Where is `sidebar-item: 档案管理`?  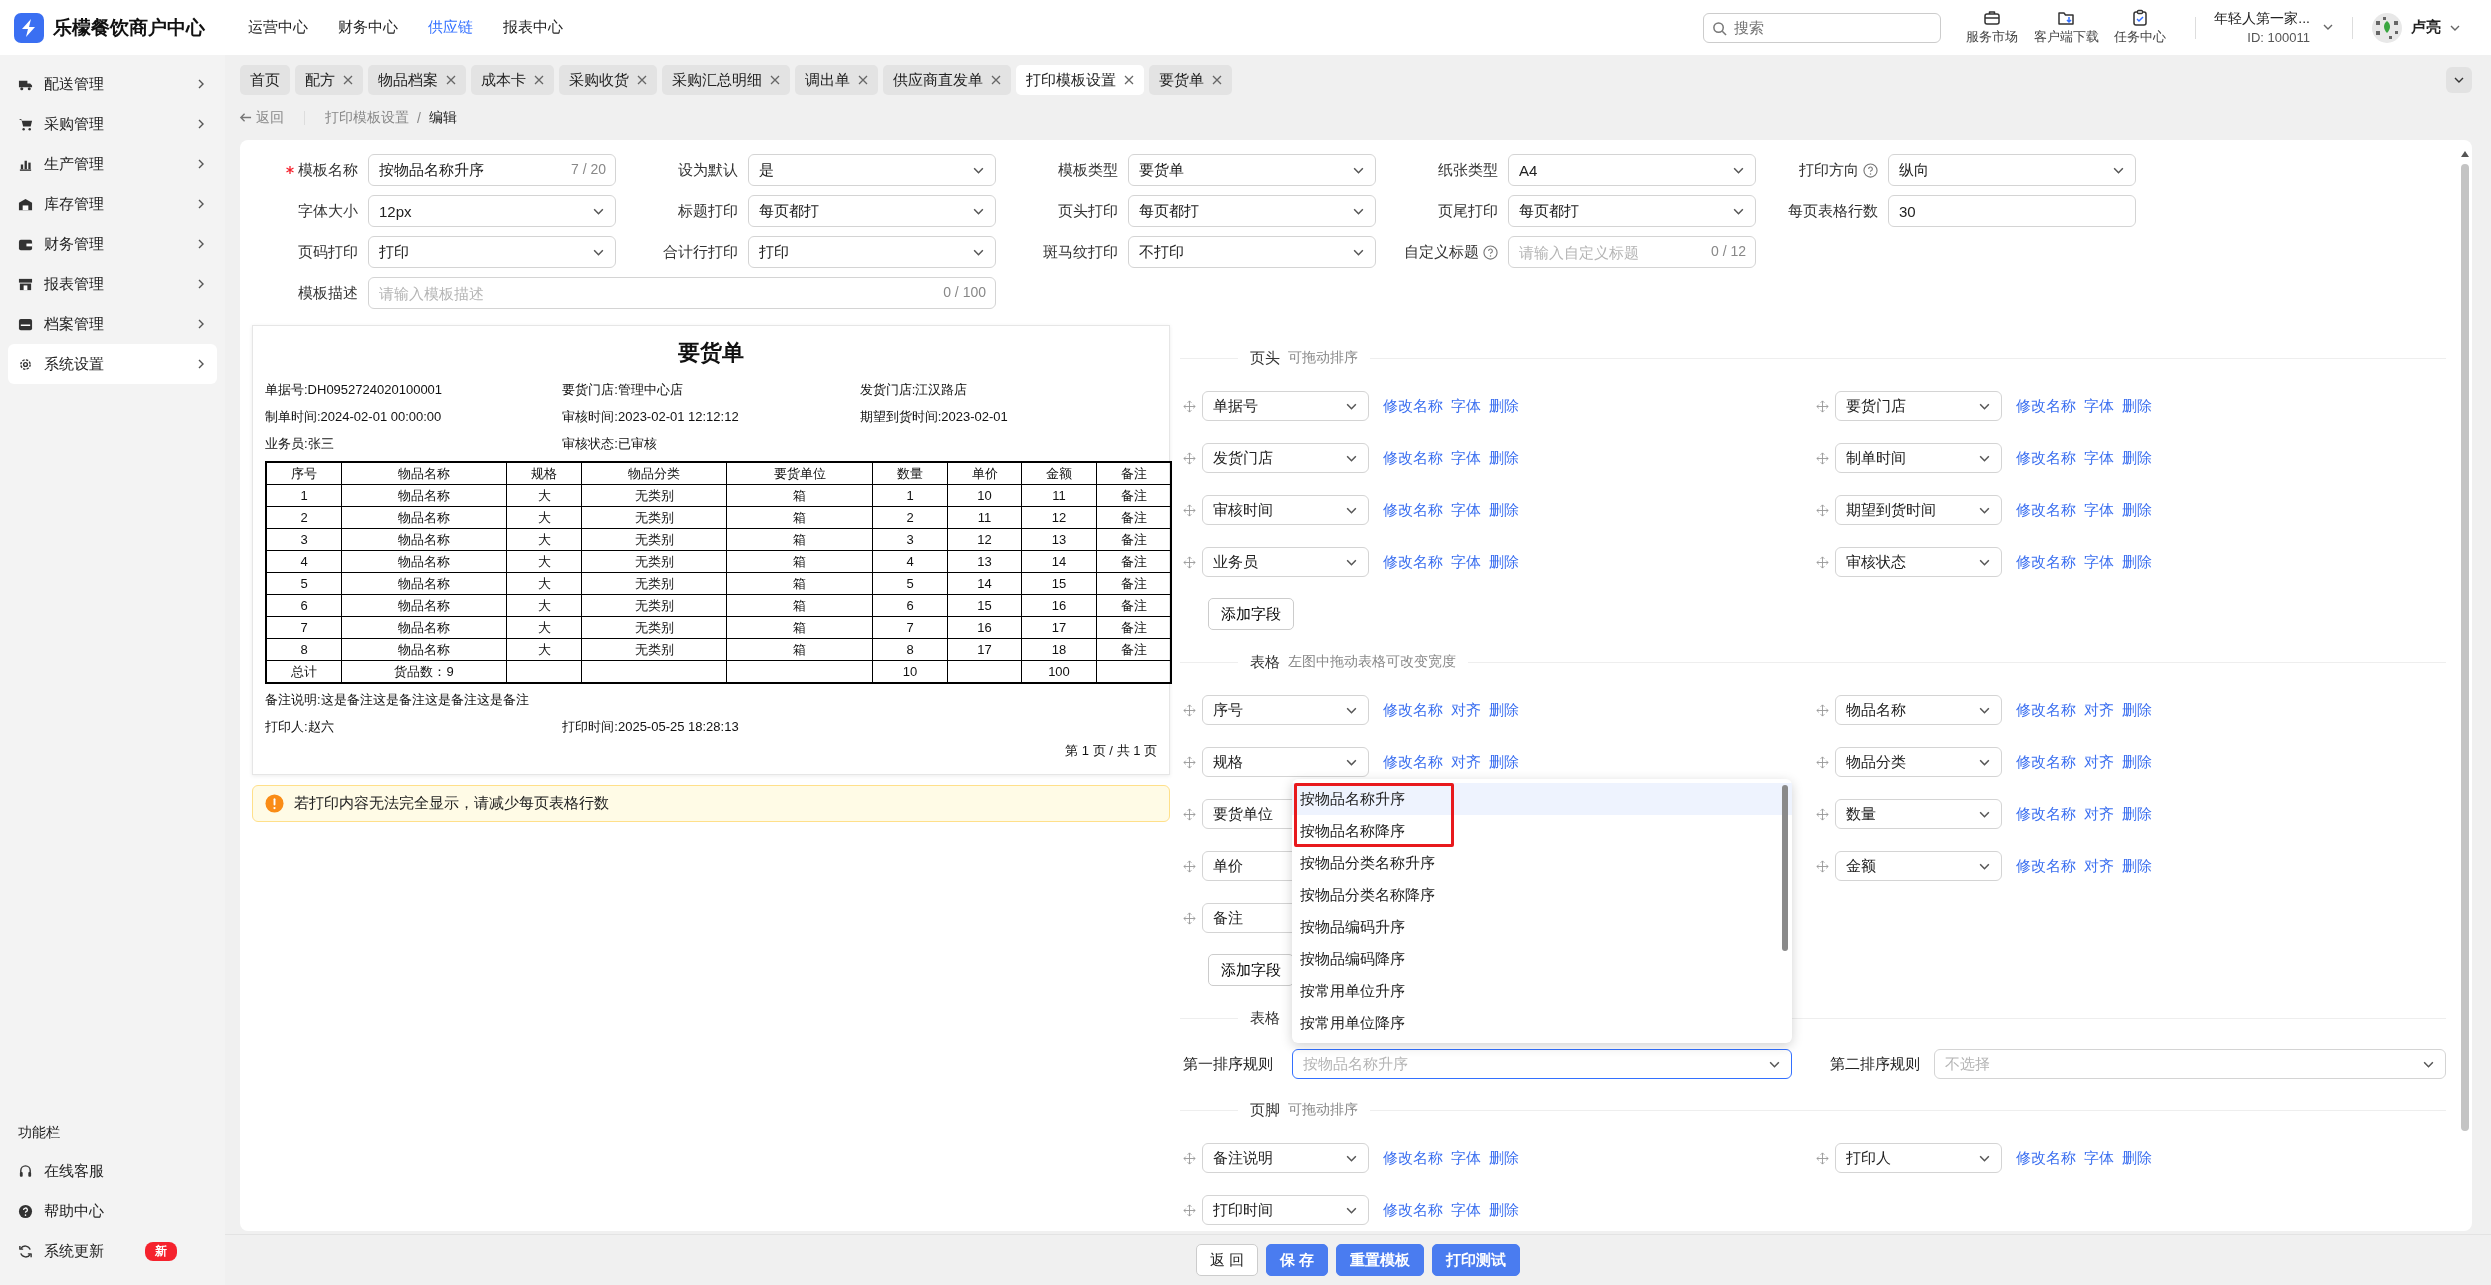 sidebar-item: 档案管理 is located at coordinates (112, 324).